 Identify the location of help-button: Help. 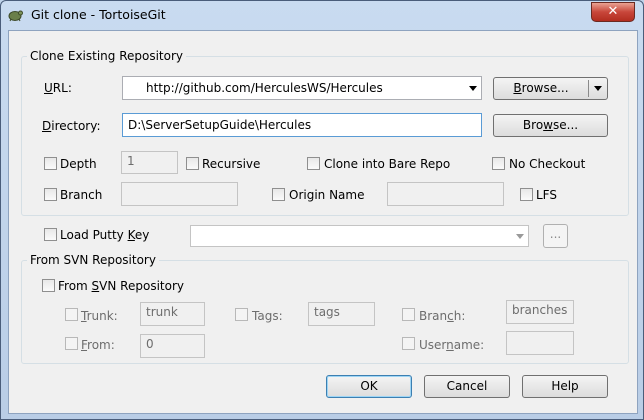
(565, 386).